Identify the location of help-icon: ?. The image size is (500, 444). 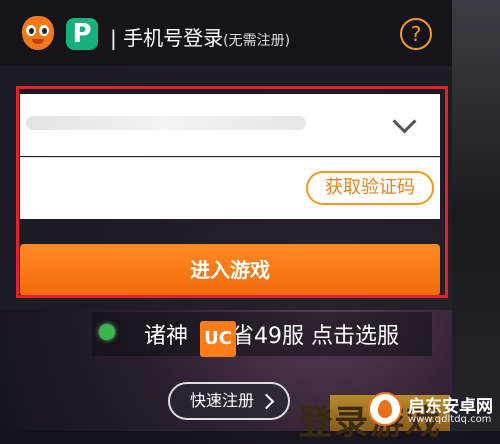
(416, 34).